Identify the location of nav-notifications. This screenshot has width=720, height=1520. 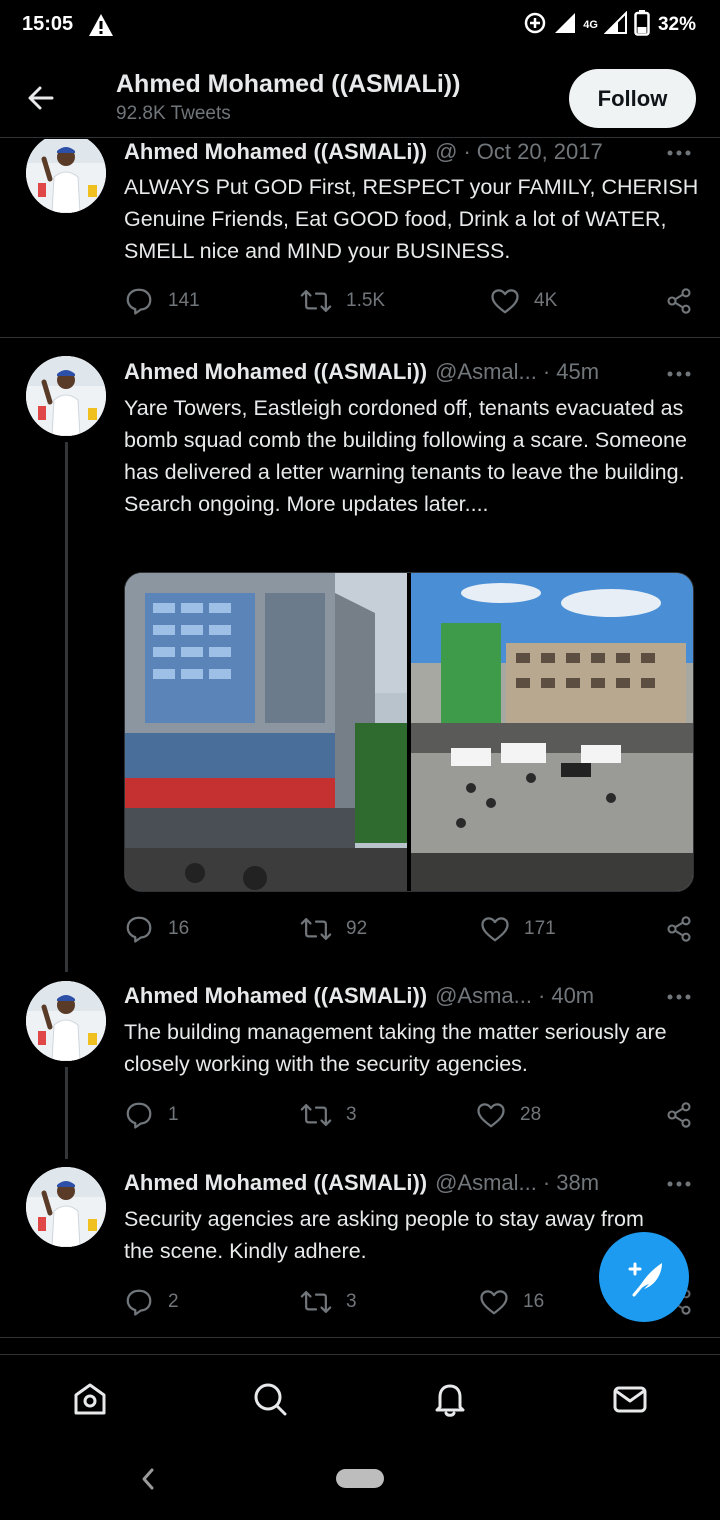
(450, 1399).